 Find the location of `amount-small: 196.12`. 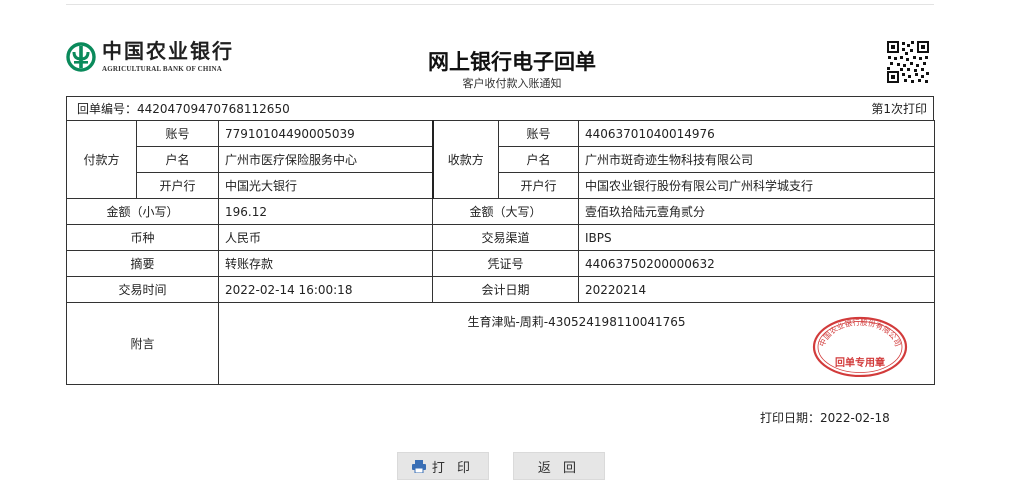

amount-small: 196.12 is located at coordinates (325, 211).